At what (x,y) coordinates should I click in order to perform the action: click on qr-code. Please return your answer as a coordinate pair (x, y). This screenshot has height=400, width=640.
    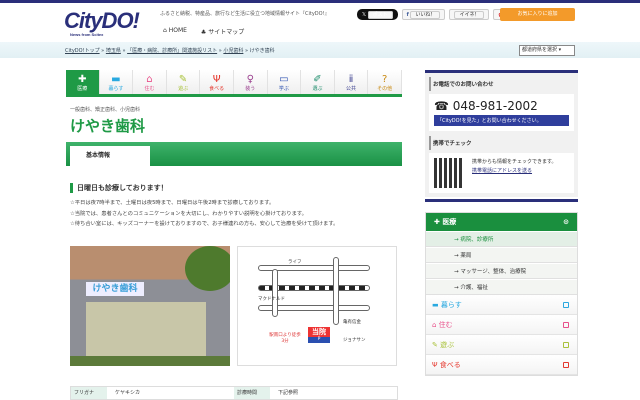
    Looking at the image, I should click on (449, 173).